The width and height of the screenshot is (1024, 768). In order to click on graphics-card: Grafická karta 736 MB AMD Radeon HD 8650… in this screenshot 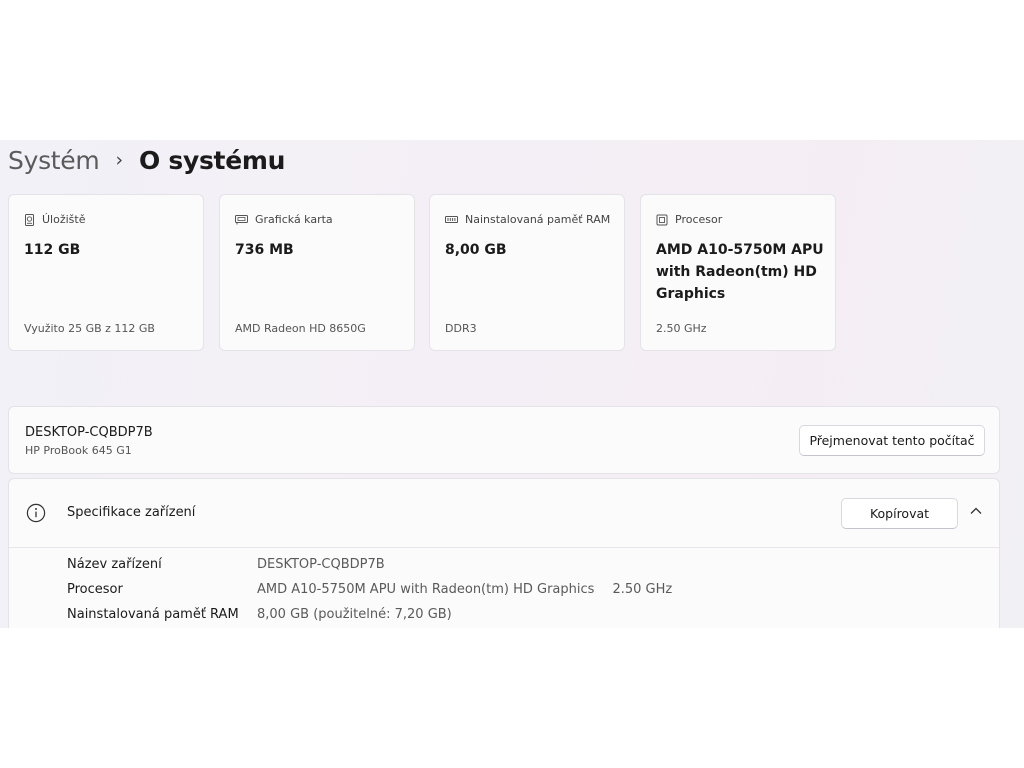, I will do `click(317, 272)`.